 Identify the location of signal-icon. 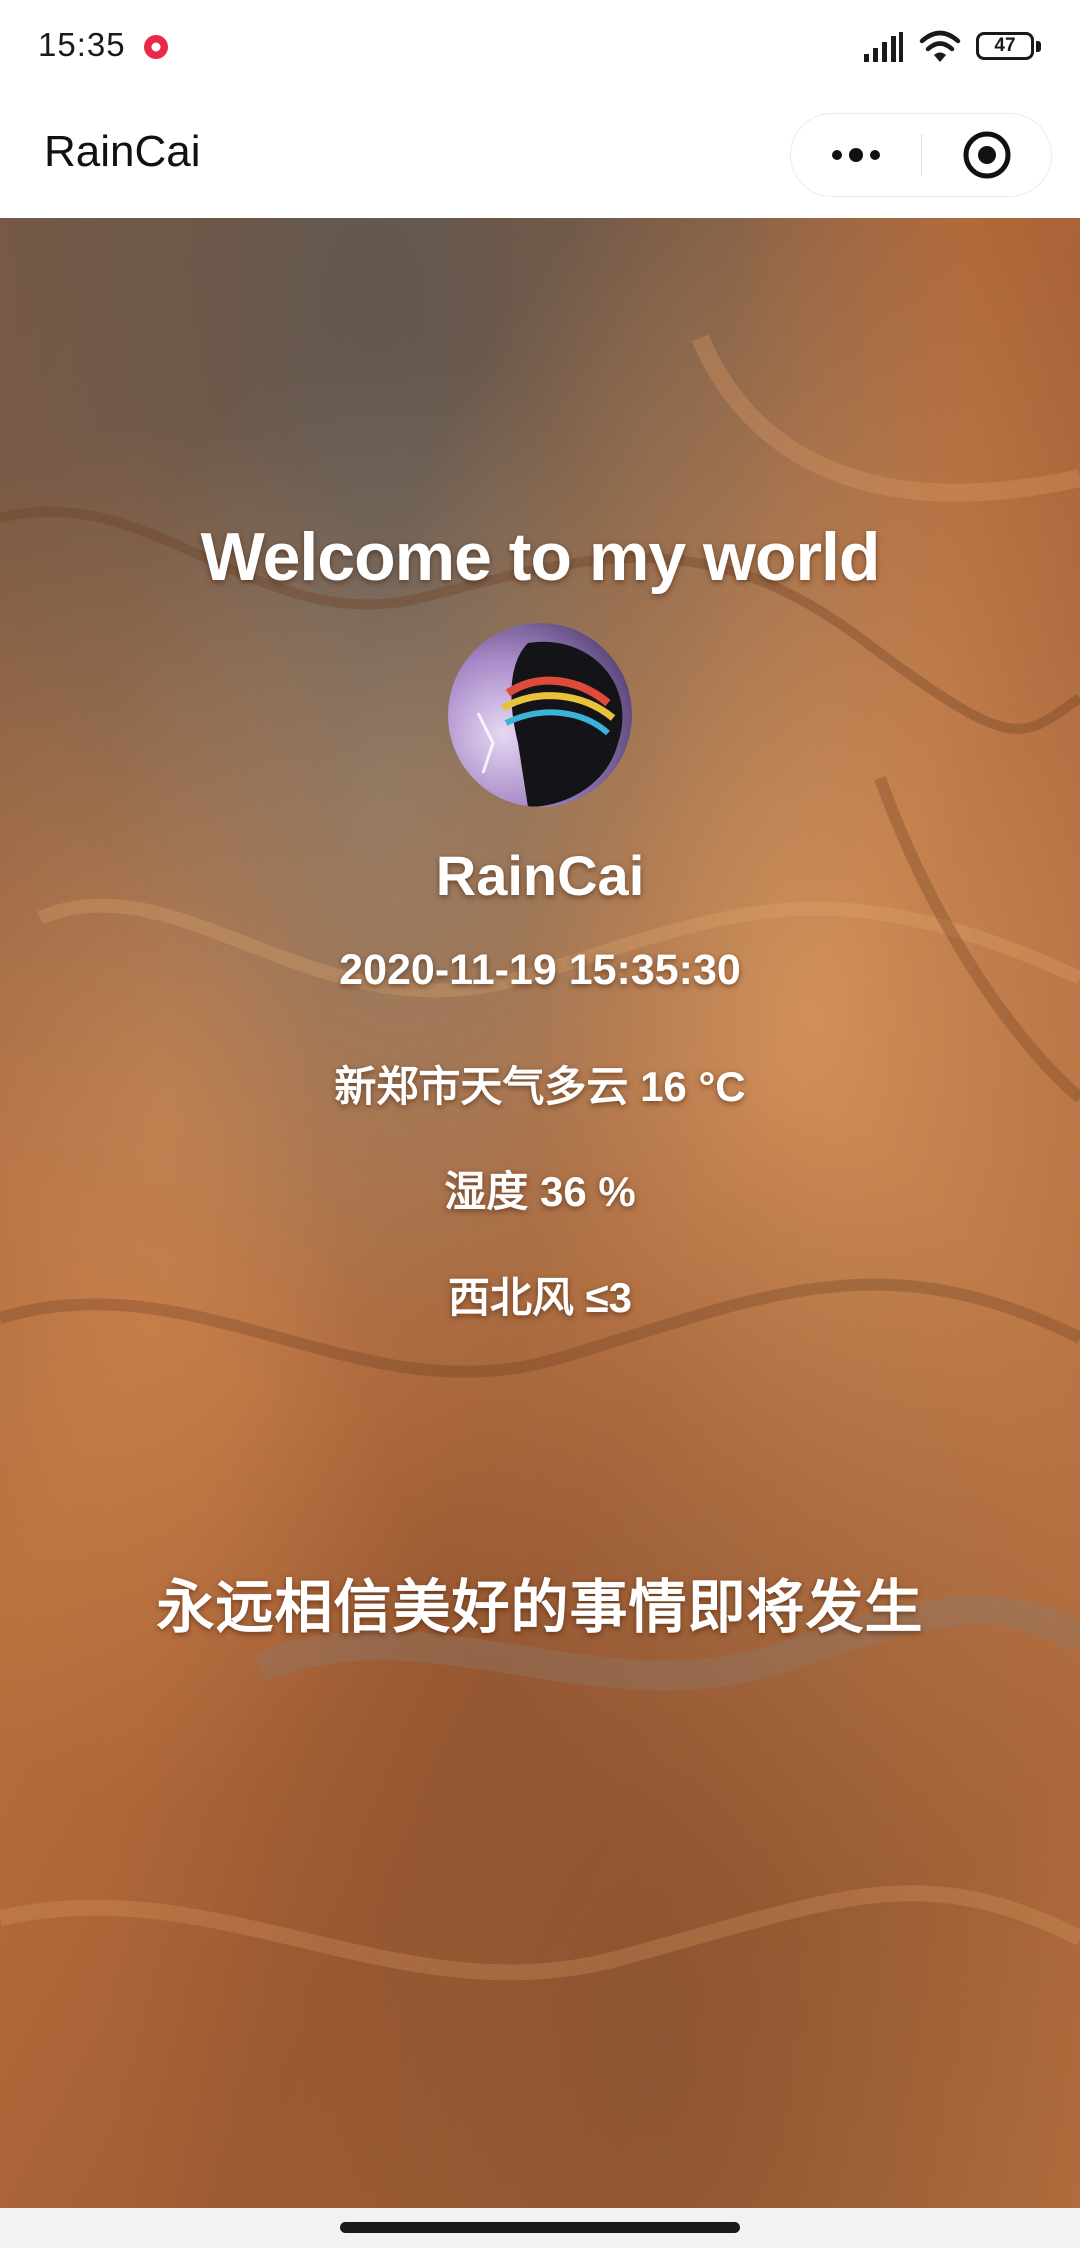
(883, 47).